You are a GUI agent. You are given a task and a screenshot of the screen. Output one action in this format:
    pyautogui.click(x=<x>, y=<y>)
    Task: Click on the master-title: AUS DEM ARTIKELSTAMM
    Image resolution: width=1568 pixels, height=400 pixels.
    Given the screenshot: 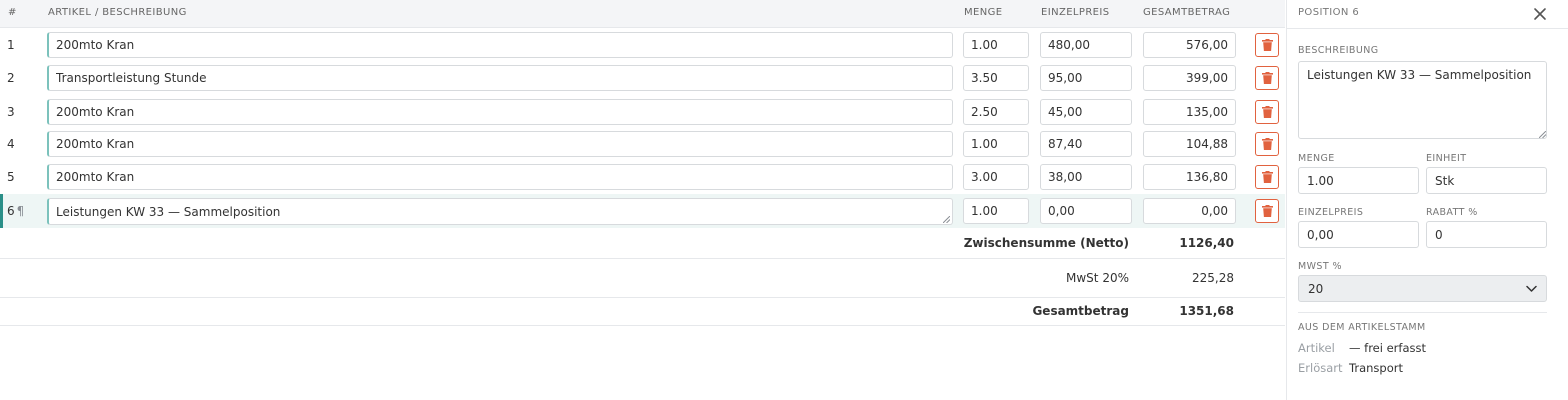 What is the action you would take?
    pyautogui.click(x=1362, y=327)
    